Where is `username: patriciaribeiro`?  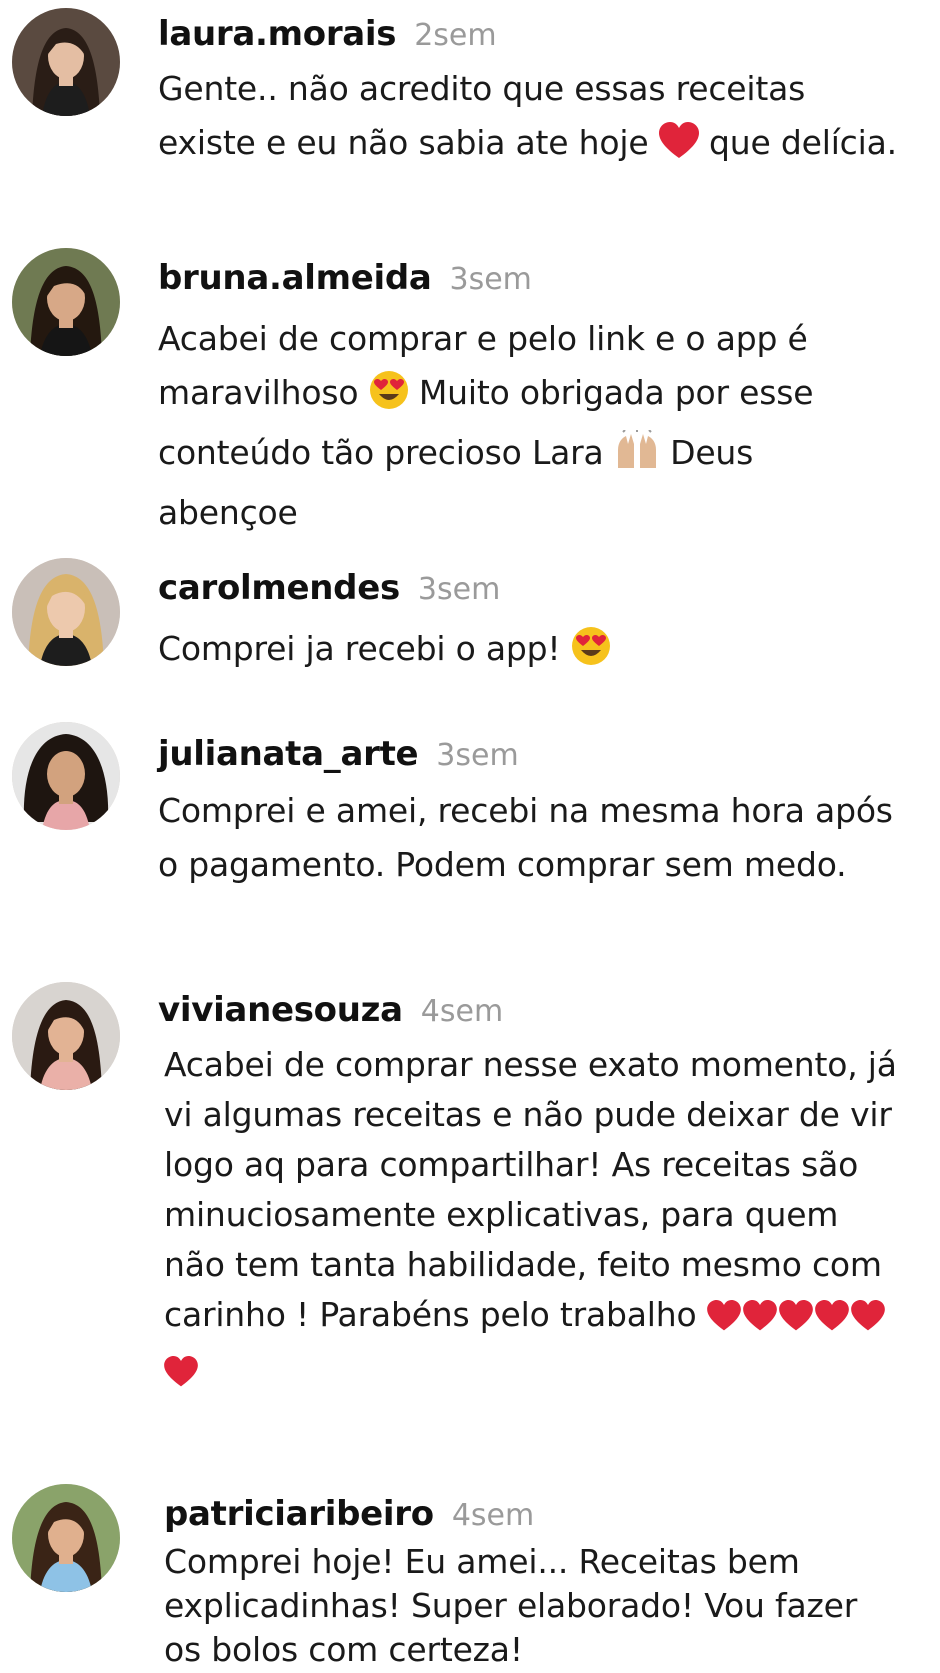
username: patriciaribeiro is located at coordinates (299, 1514).